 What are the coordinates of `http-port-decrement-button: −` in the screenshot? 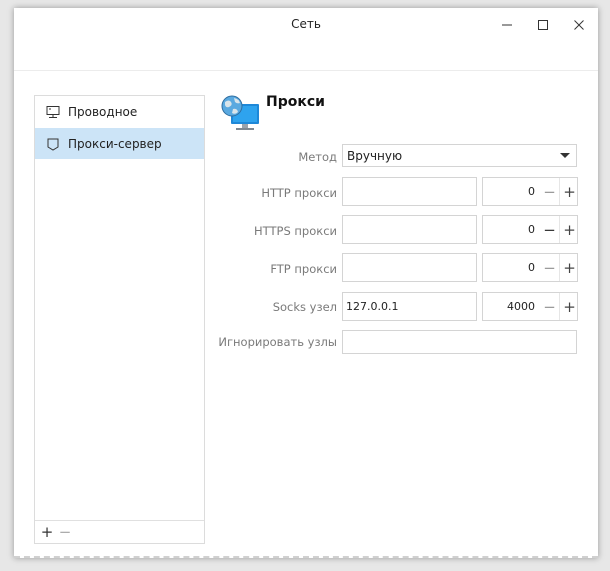 It's located at (549, 191).